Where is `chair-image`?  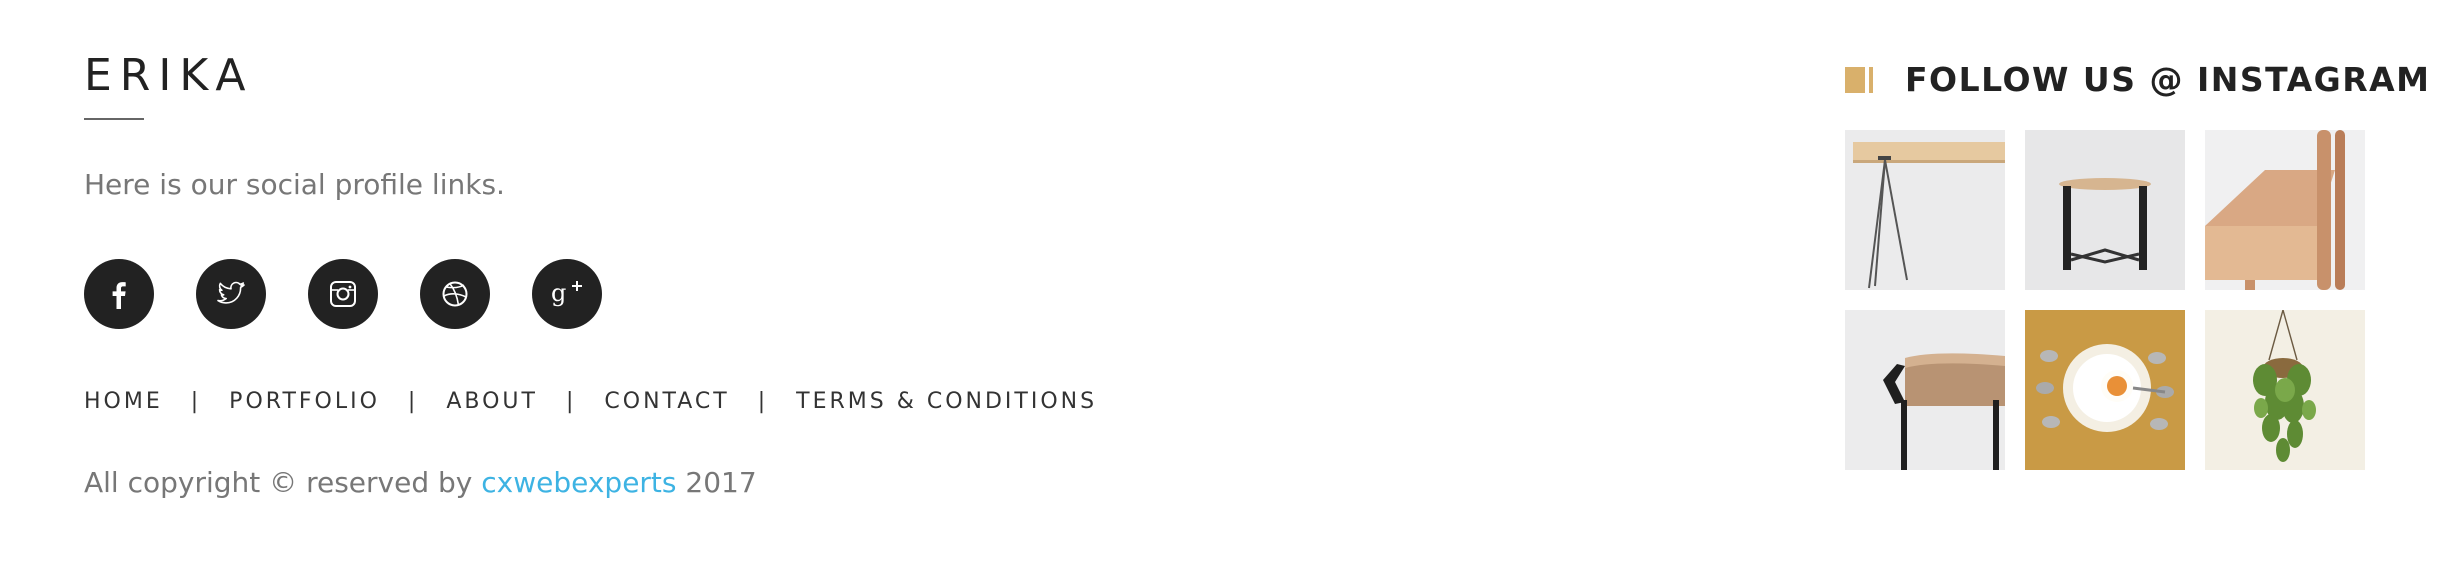
chair-image is located at coordinates (2285, 210).